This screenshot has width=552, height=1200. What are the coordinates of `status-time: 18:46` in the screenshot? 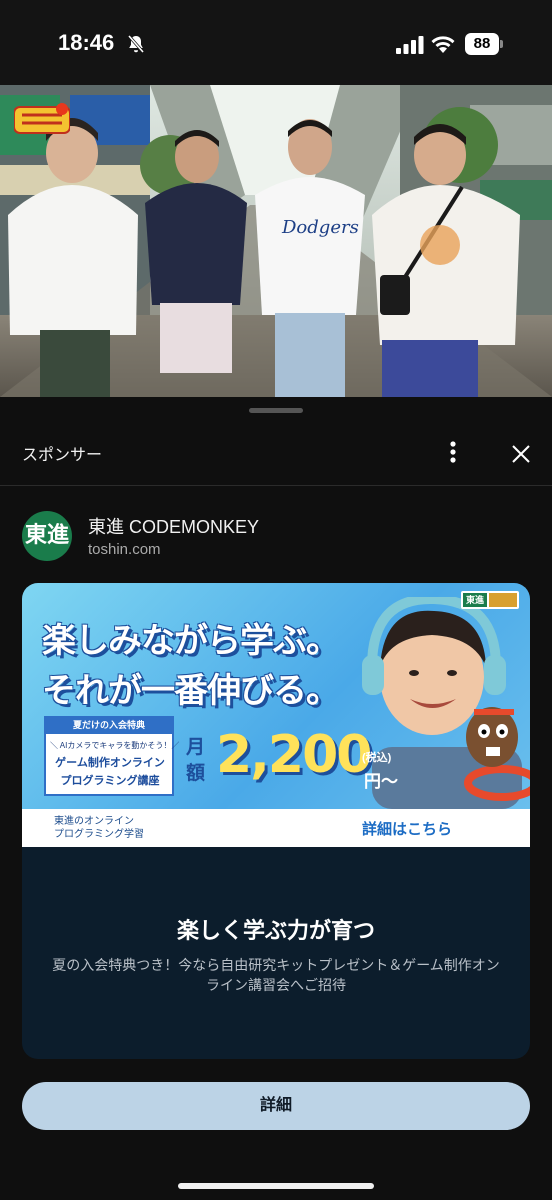 It's located at (86, 42).